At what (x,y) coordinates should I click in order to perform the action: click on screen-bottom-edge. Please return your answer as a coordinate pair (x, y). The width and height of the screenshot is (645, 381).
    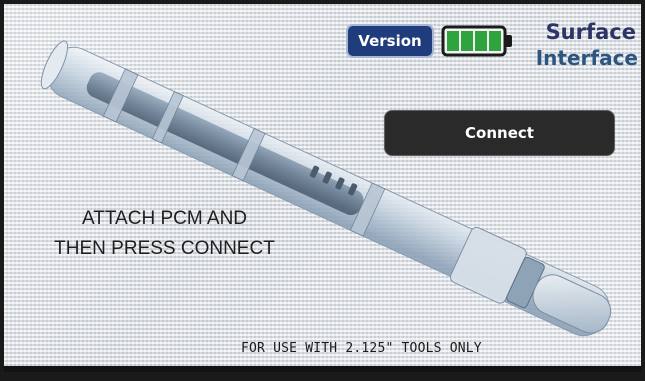
    Looking at the image, I should click on (322, 369).